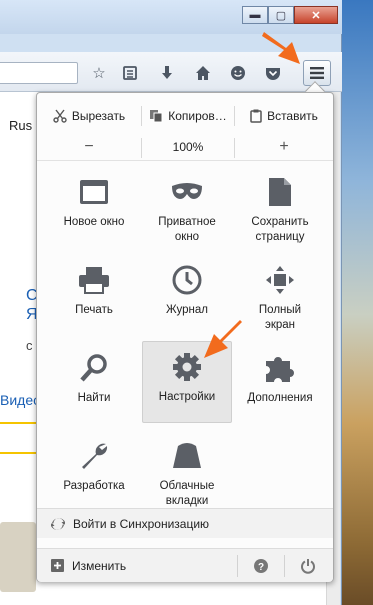  Describe the element at coordinates (137, 565) in the screenshot. I see `customize-button: Изменить` at that location.